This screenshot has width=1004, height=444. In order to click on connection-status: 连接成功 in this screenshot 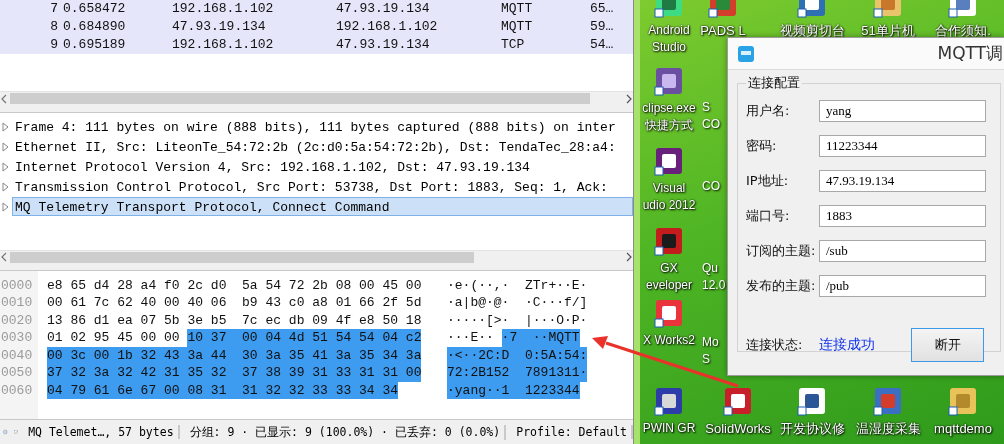, I will do `click(847, 345)`.